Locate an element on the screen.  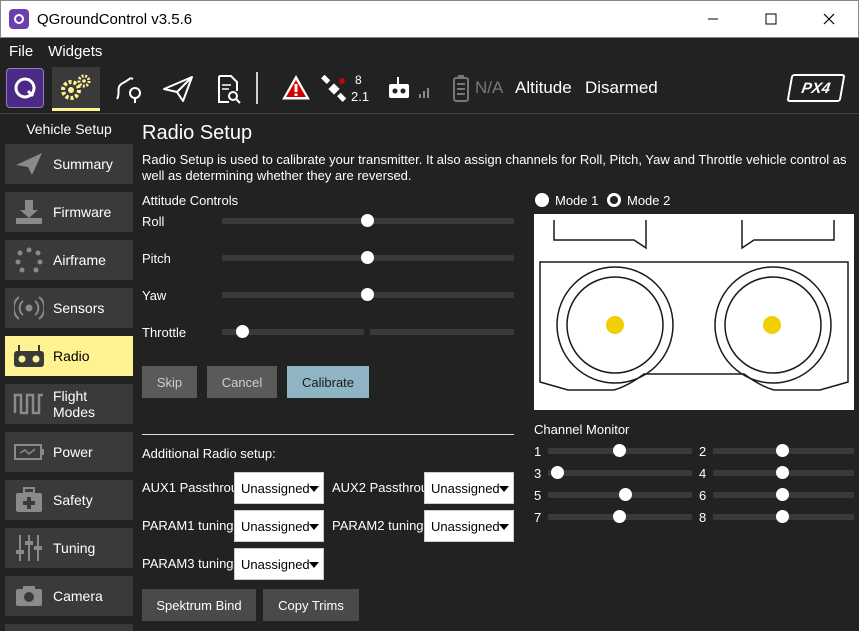
sidebar-item-airframe: Airframe is located at coordinates (69, 260).